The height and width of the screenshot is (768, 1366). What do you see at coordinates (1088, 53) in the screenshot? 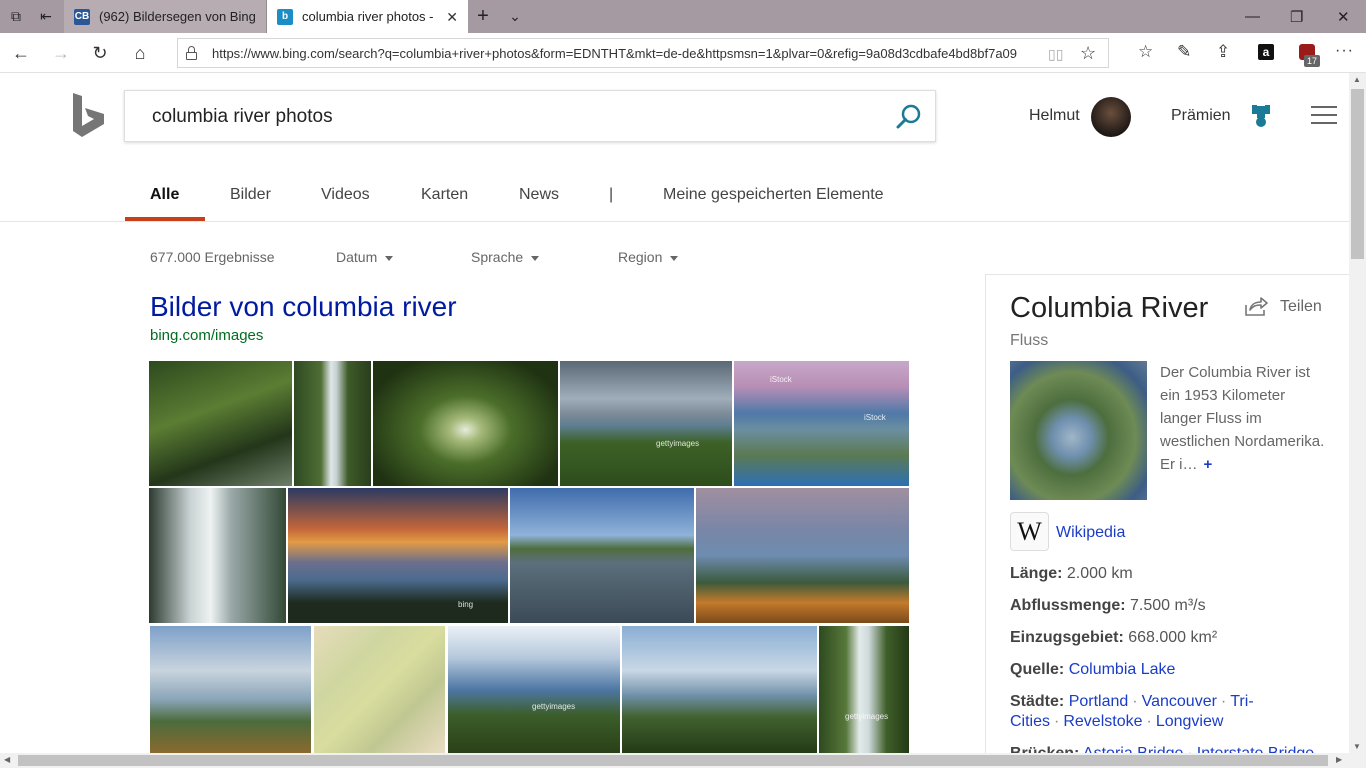
I see `favorite-star-icon: ☆` at bounding box center [1088, 53].